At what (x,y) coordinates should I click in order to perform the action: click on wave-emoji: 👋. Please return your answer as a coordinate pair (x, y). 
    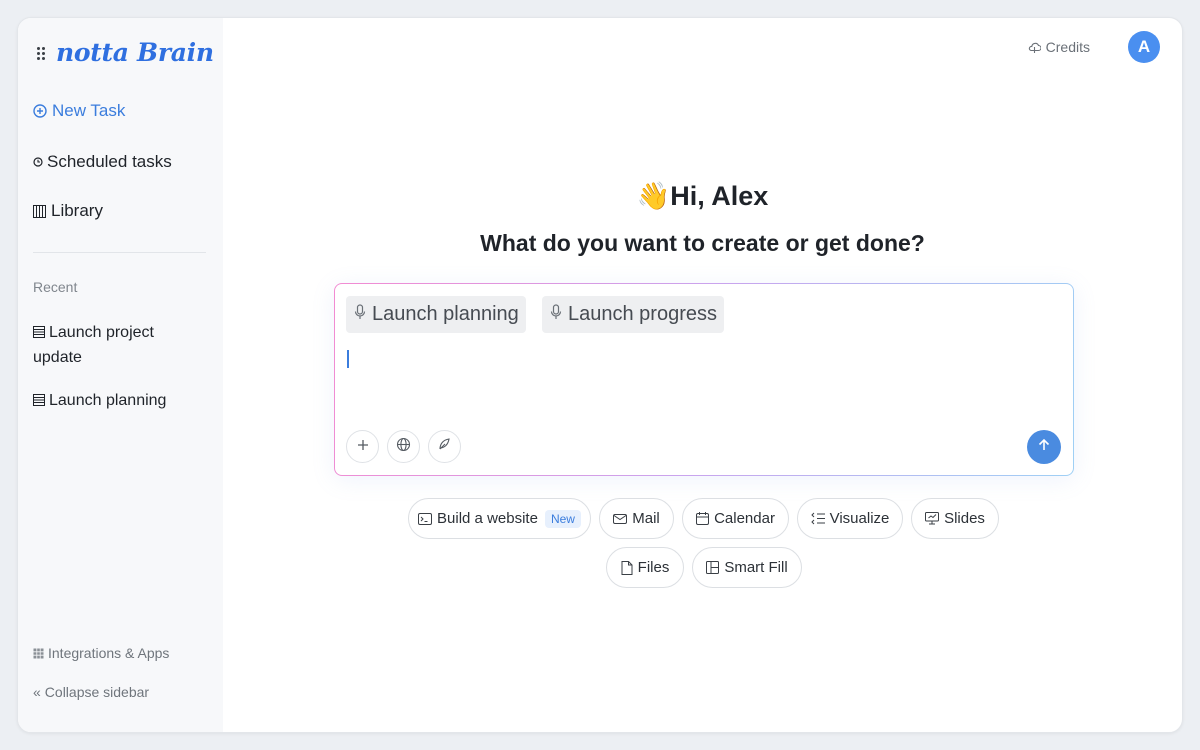
    Looking at the image, I should click on (653, 196).